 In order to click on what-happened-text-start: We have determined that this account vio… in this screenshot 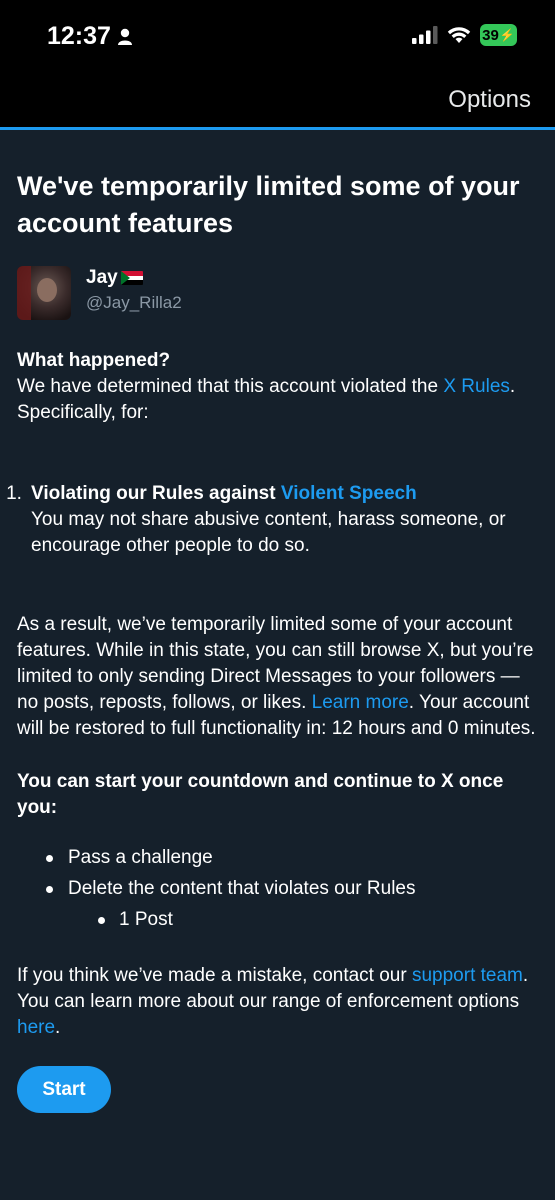, I will do `click(230, 386)`.